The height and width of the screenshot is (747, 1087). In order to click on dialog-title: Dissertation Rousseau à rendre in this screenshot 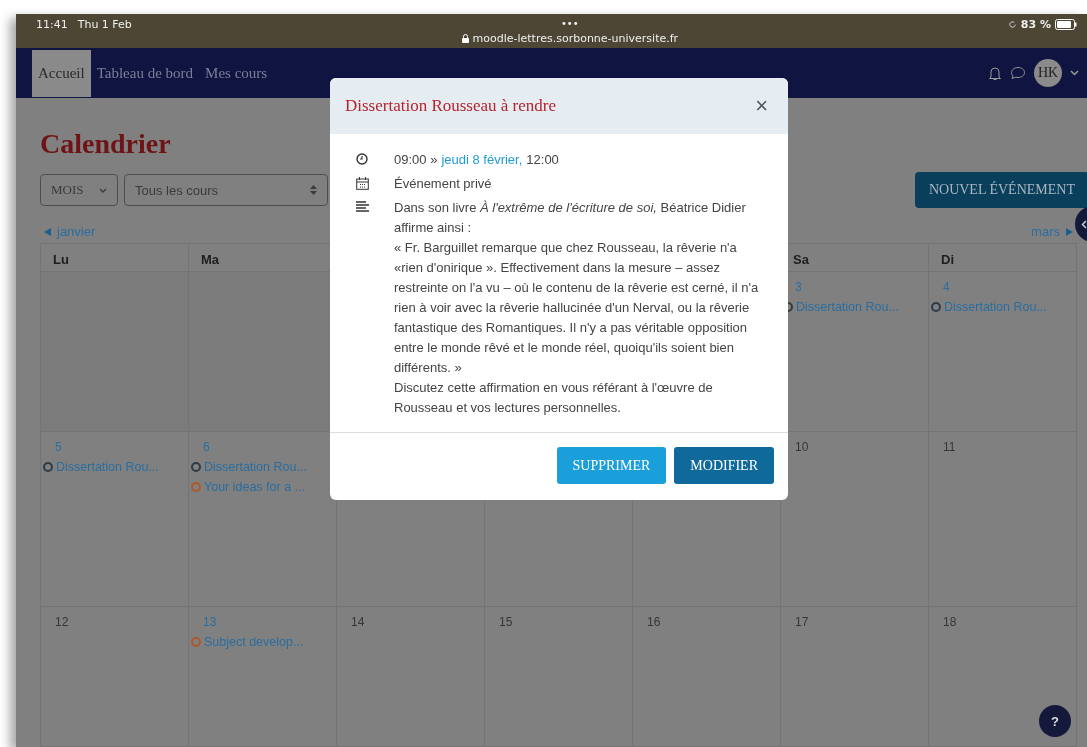, I will do `click(451, 106)`.